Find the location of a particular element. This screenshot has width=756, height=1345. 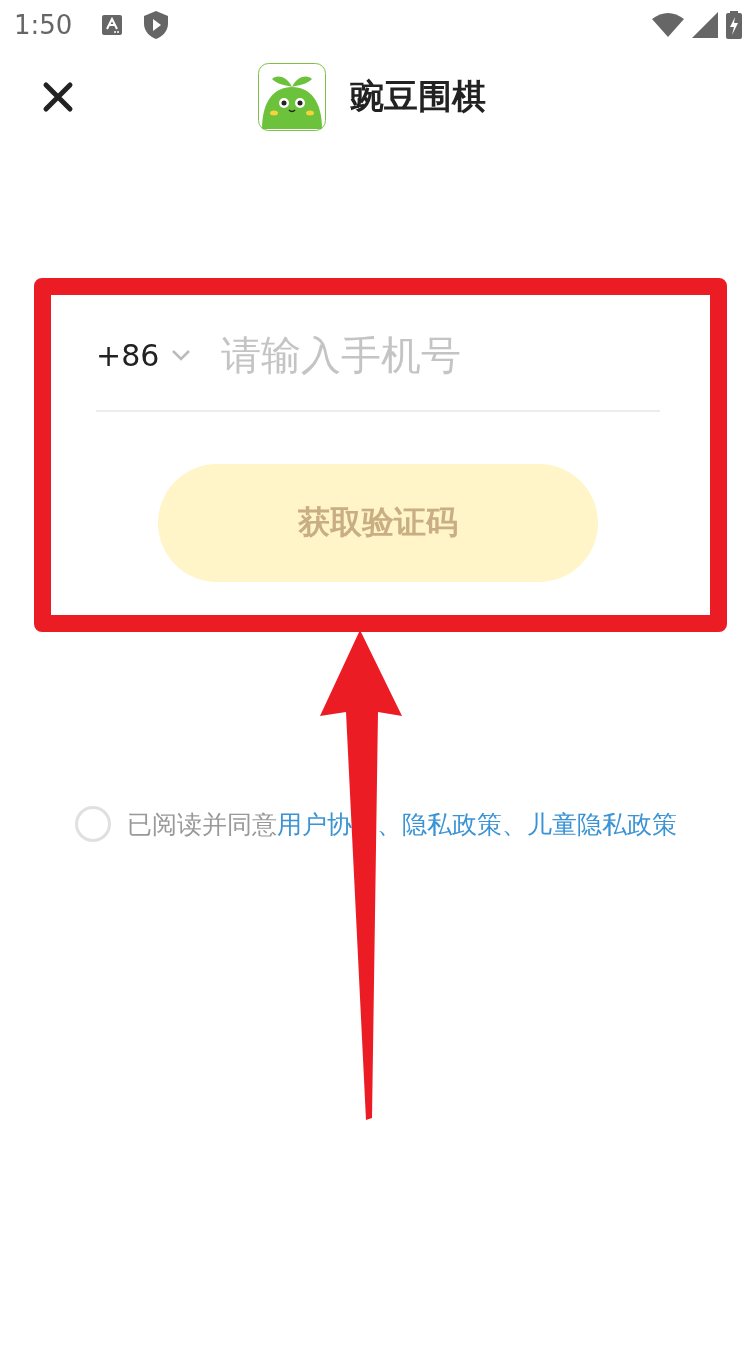

agreement-text: 已阅读并同意用户协 、隐私政策、儿童隐私政策 is located at coordinates (402, 824).